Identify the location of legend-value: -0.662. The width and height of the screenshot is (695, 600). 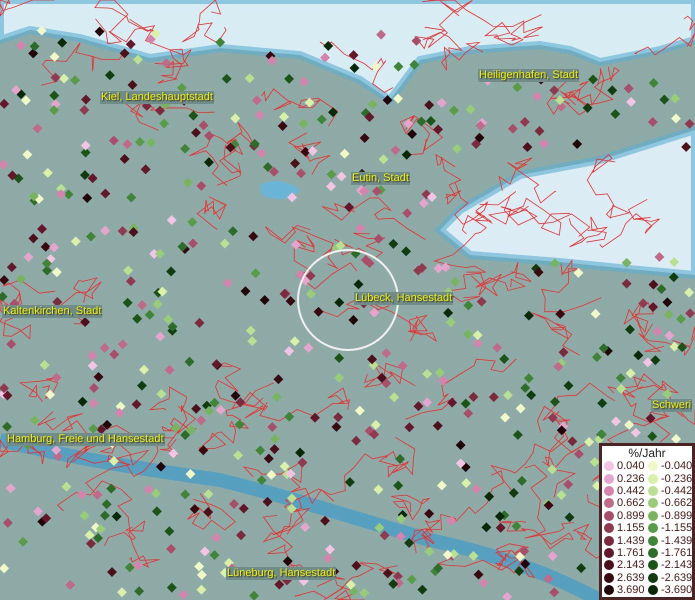
(676, 503).